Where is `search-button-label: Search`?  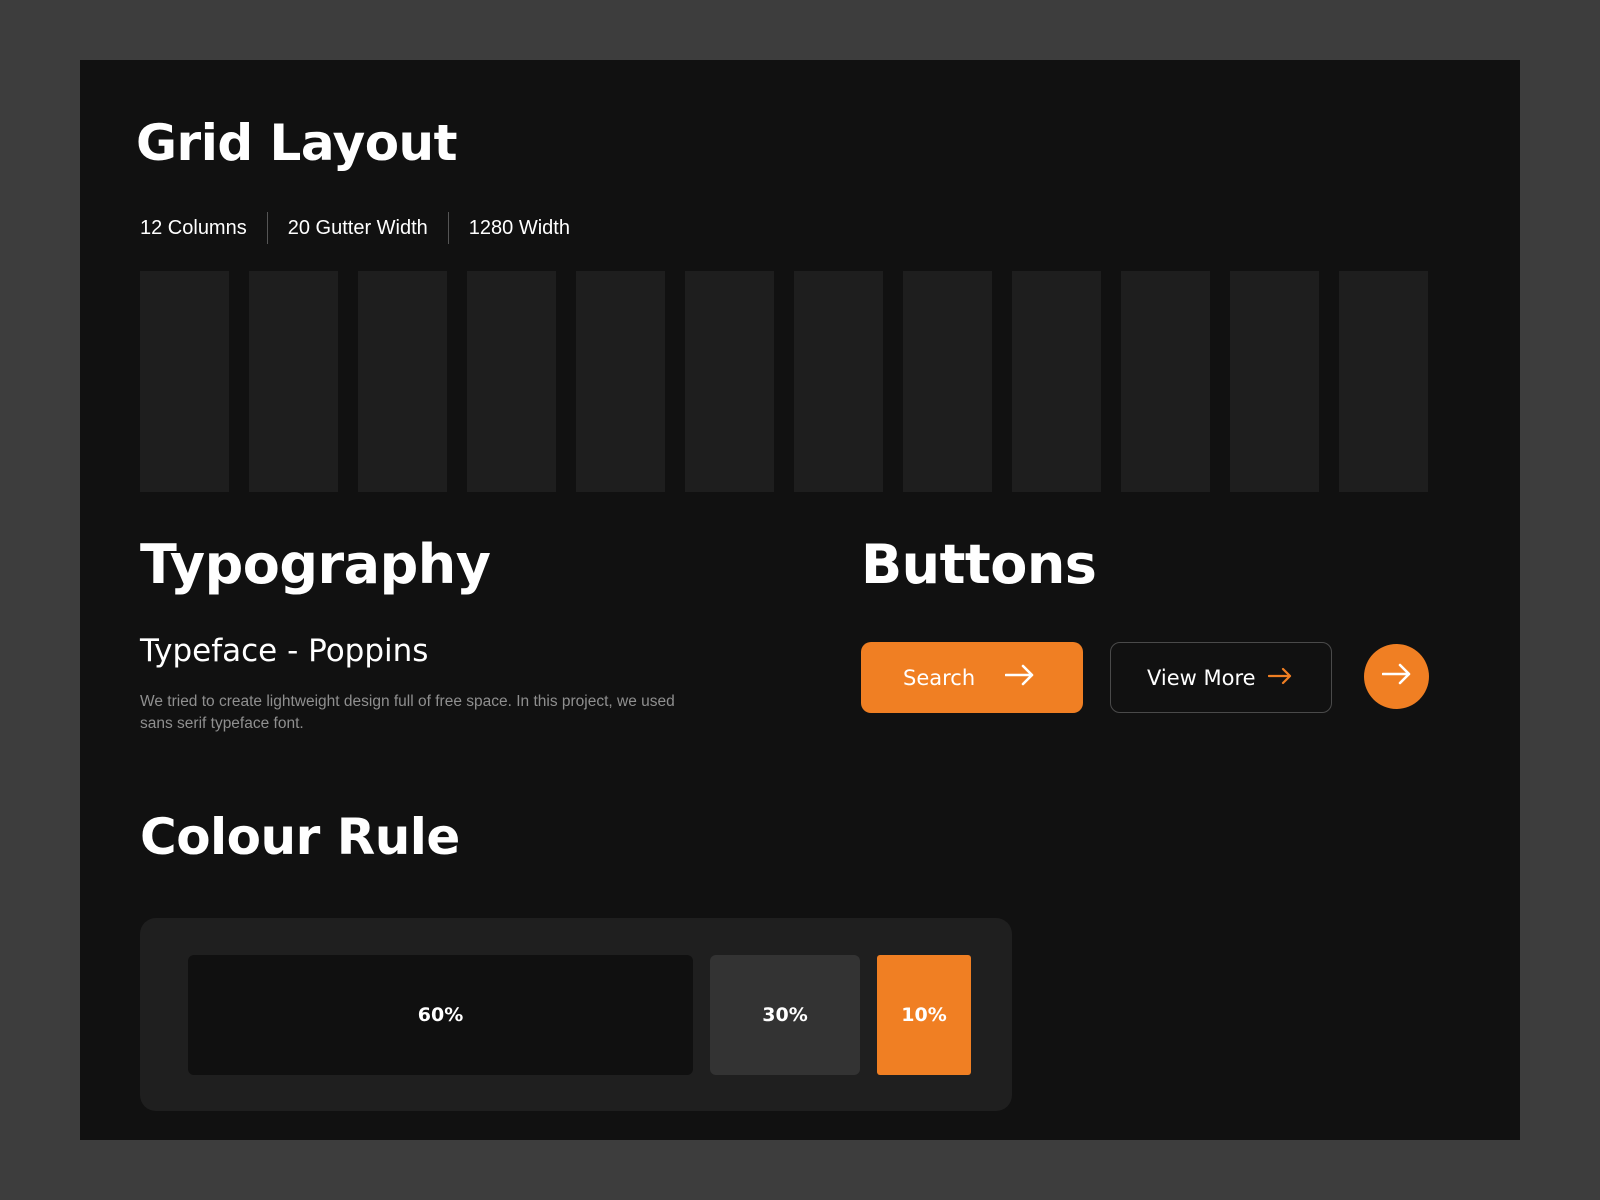 search-button-label: Search is located at coordinates (939, 677).